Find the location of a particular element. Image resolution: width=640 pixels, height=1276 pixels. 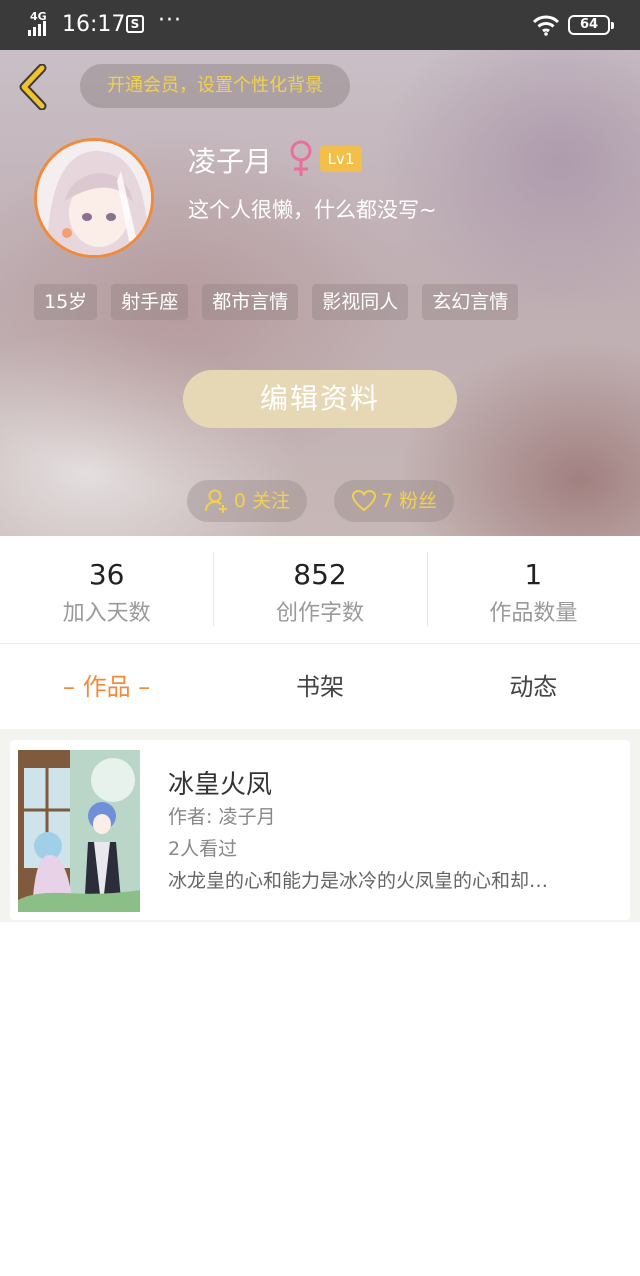

following-button: 0 关注 is located at coordinates (247, 501).